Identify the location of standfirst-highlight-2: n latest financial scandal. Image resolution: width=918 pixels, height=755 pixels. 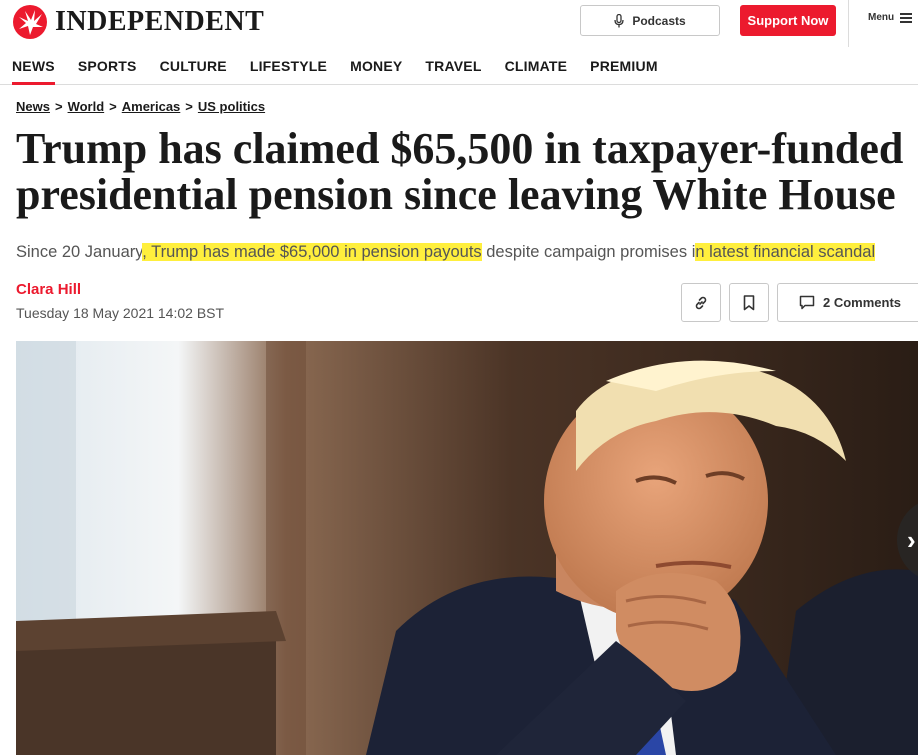
(785, 252).